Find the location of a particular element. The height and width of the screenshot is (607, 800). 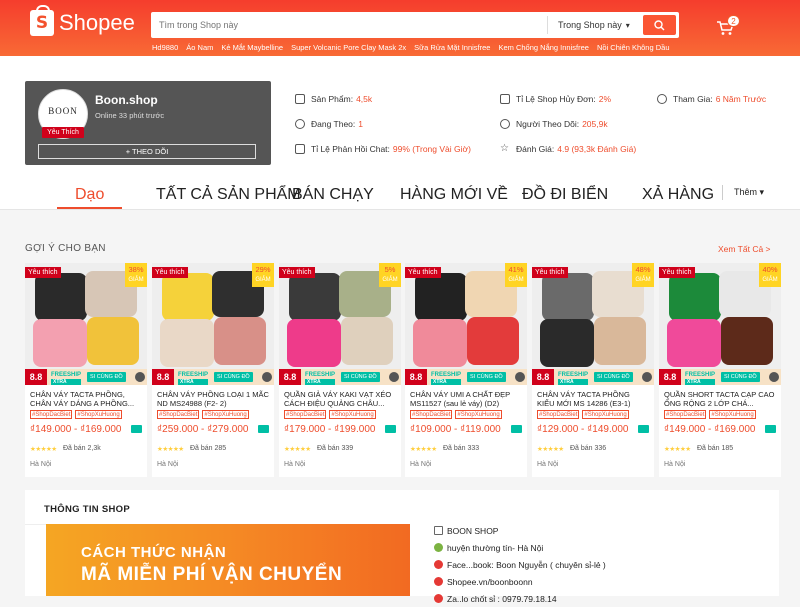

tab-all-products: TẤT CẢ SẢN PHẨM is located at coordinates (228, 195).